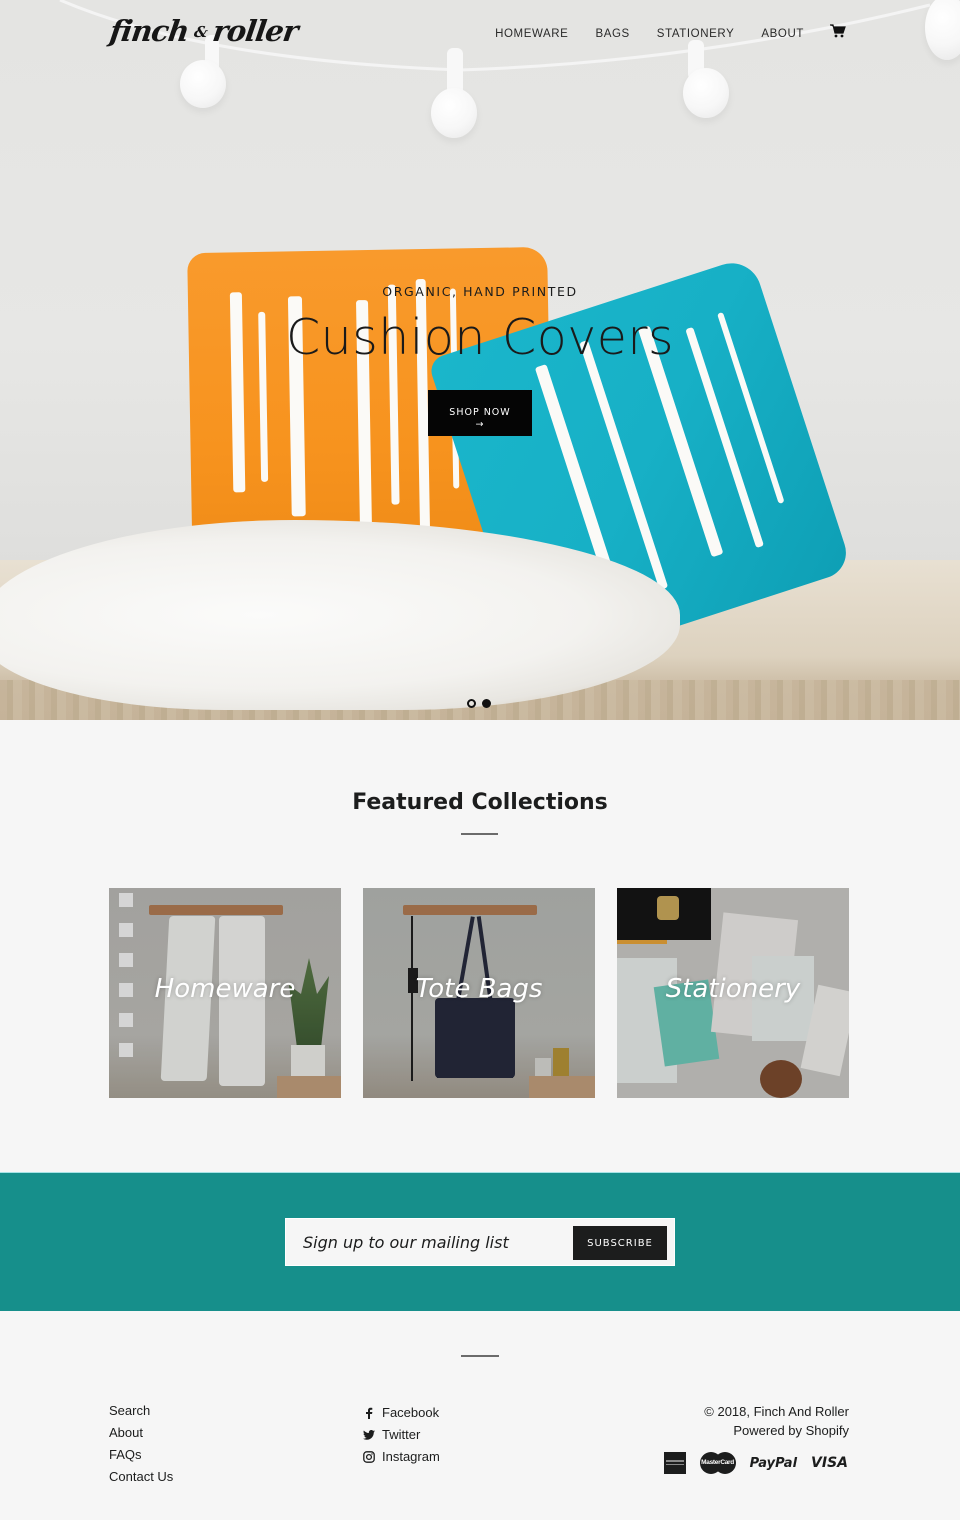 This screenshot has width=960, height=1520. What do you see at coordinates (369, 1457) in the screenshot?
I see `instagram-icon` at bounding box center [369, 1457].